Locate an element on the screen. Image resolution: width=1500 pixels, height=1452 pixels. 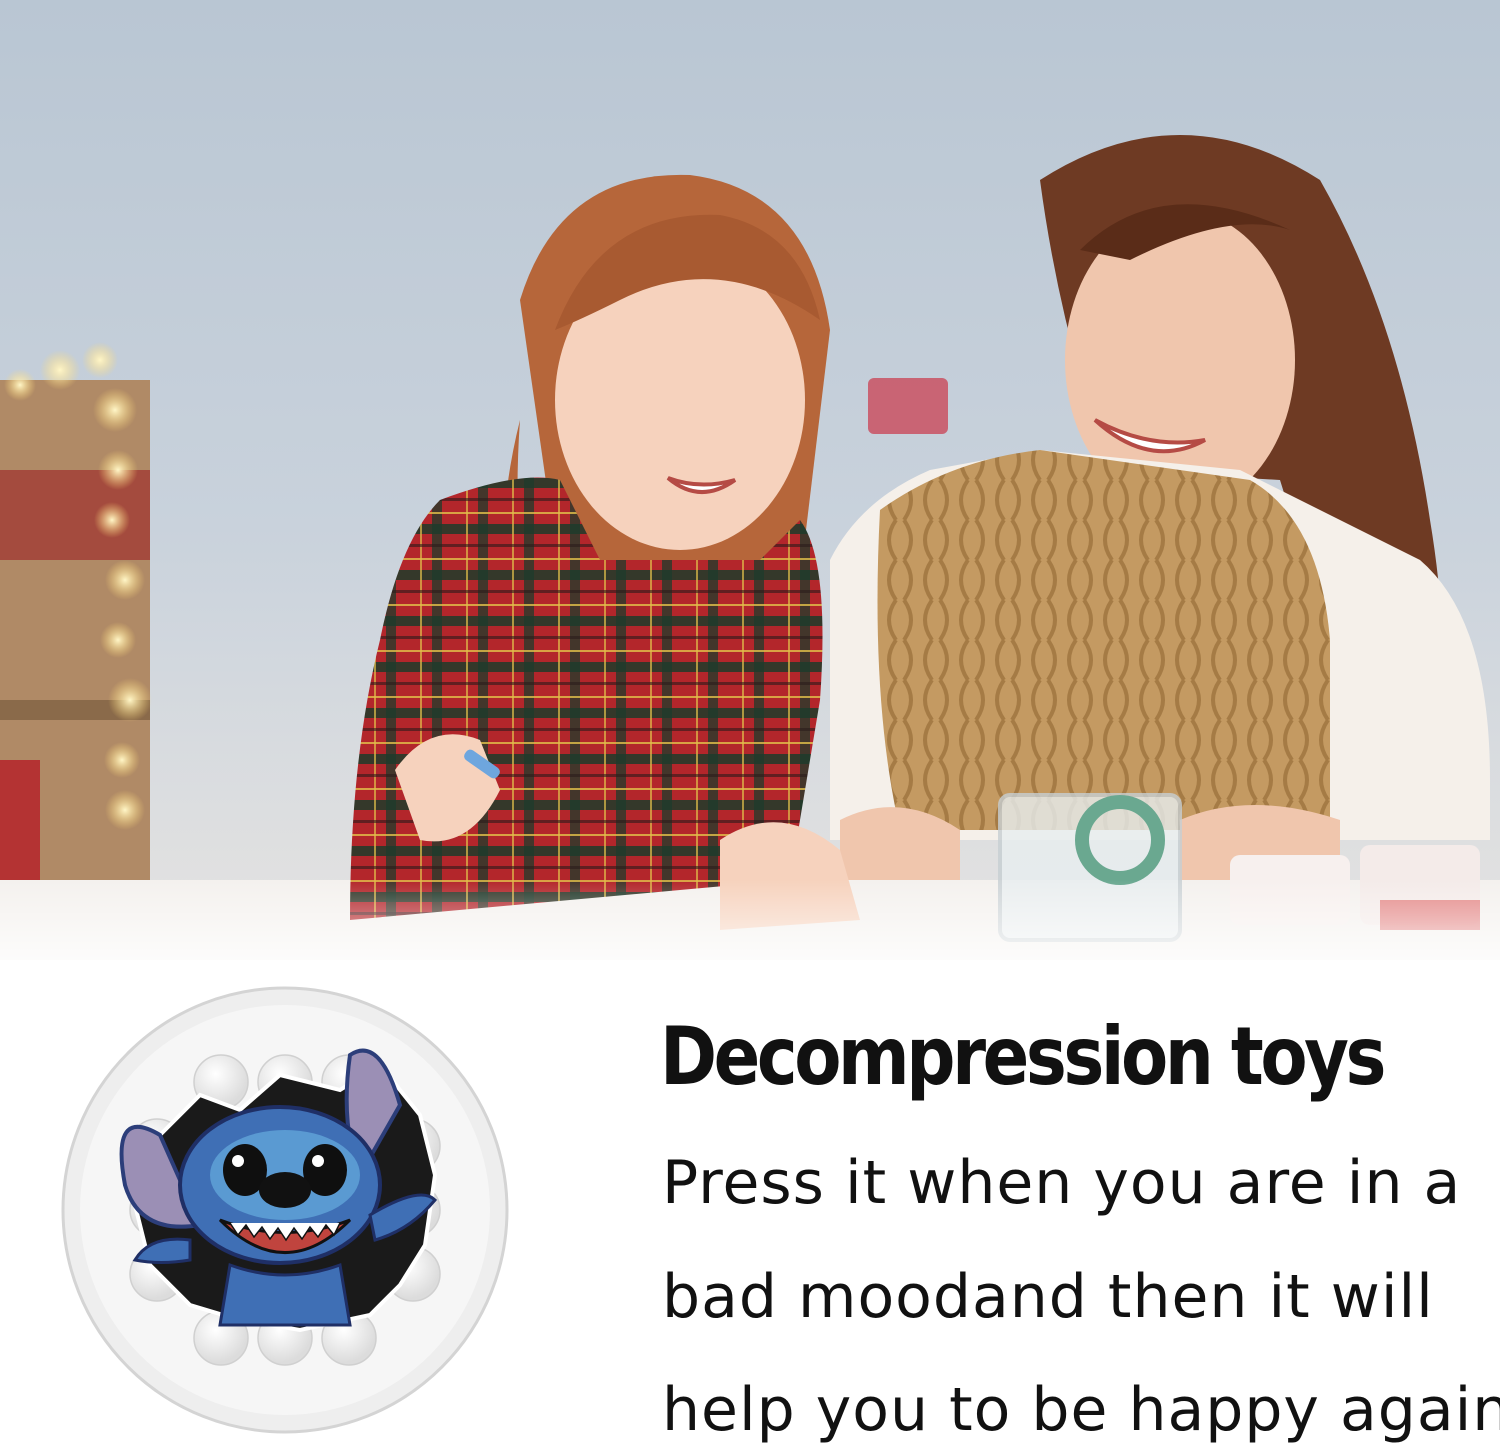
description-line-1: Press it when you are in a is located at coordinates (1062, 1183).